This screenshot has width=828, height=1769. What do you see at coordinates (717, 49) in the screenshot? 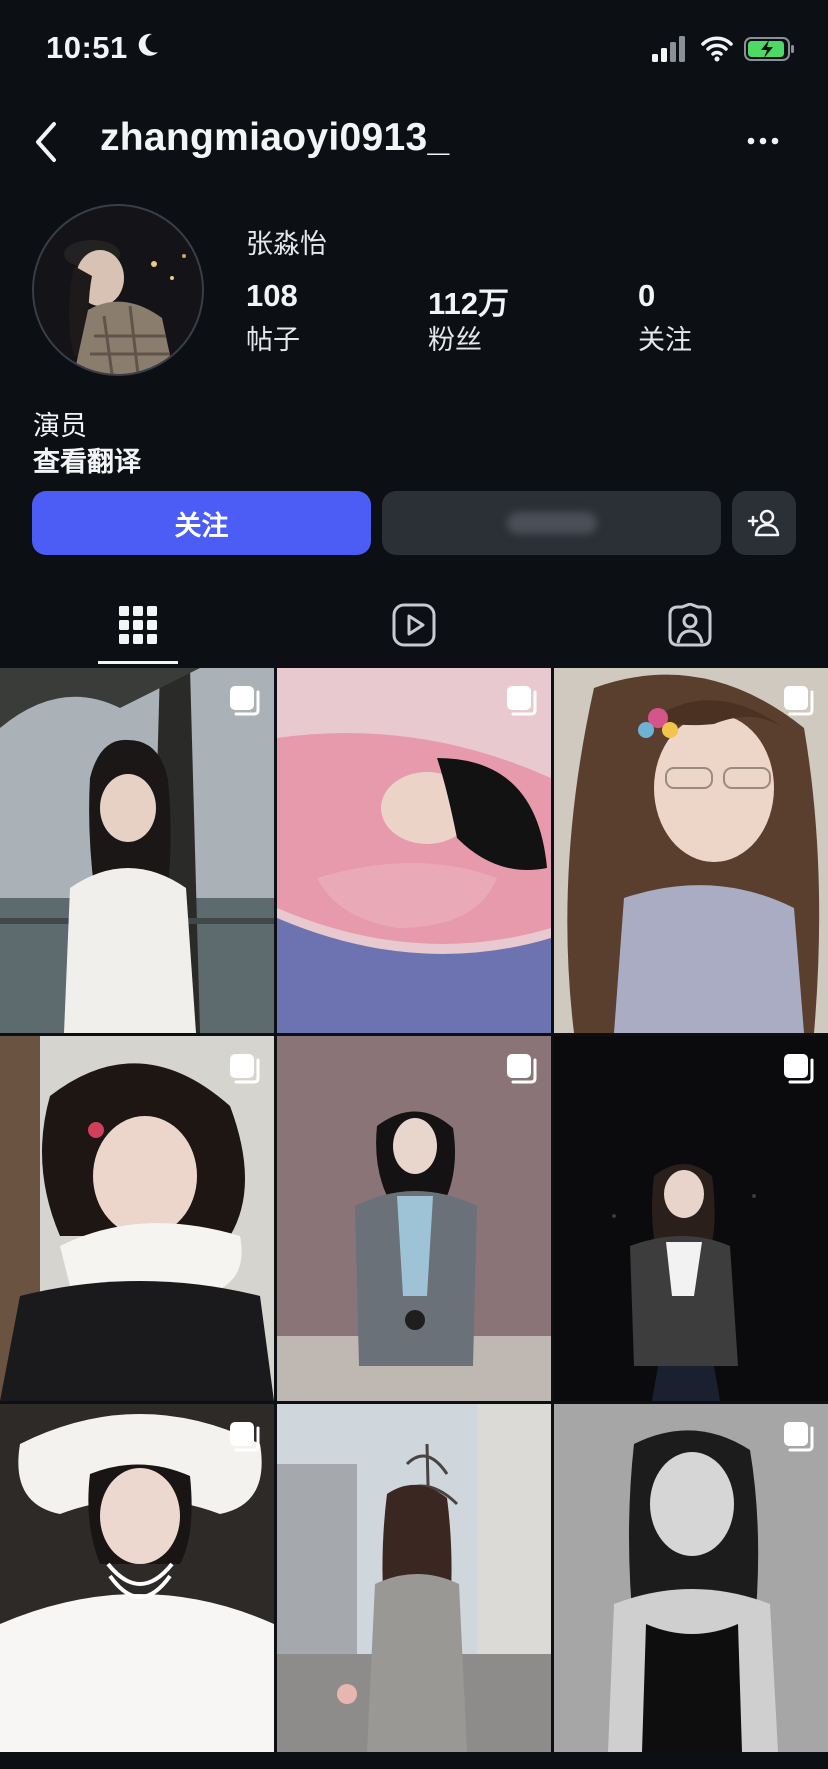
I see `wifi-icon` at bounding box center [717, 49].